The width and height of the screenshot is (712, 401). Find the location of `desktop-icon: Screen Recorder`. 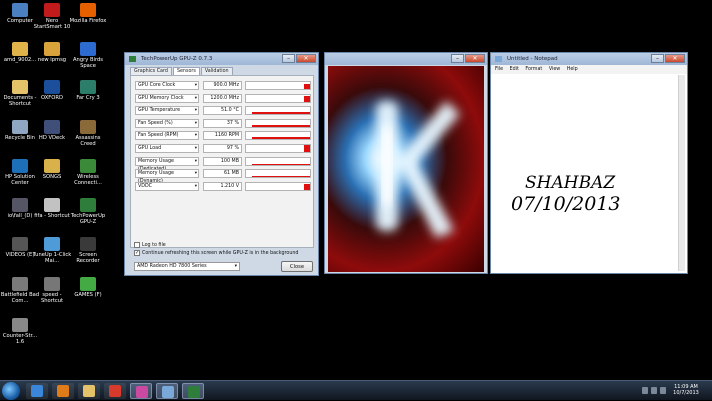

desktop-icon: Screen Recorder is located at coordinates (88, 250).